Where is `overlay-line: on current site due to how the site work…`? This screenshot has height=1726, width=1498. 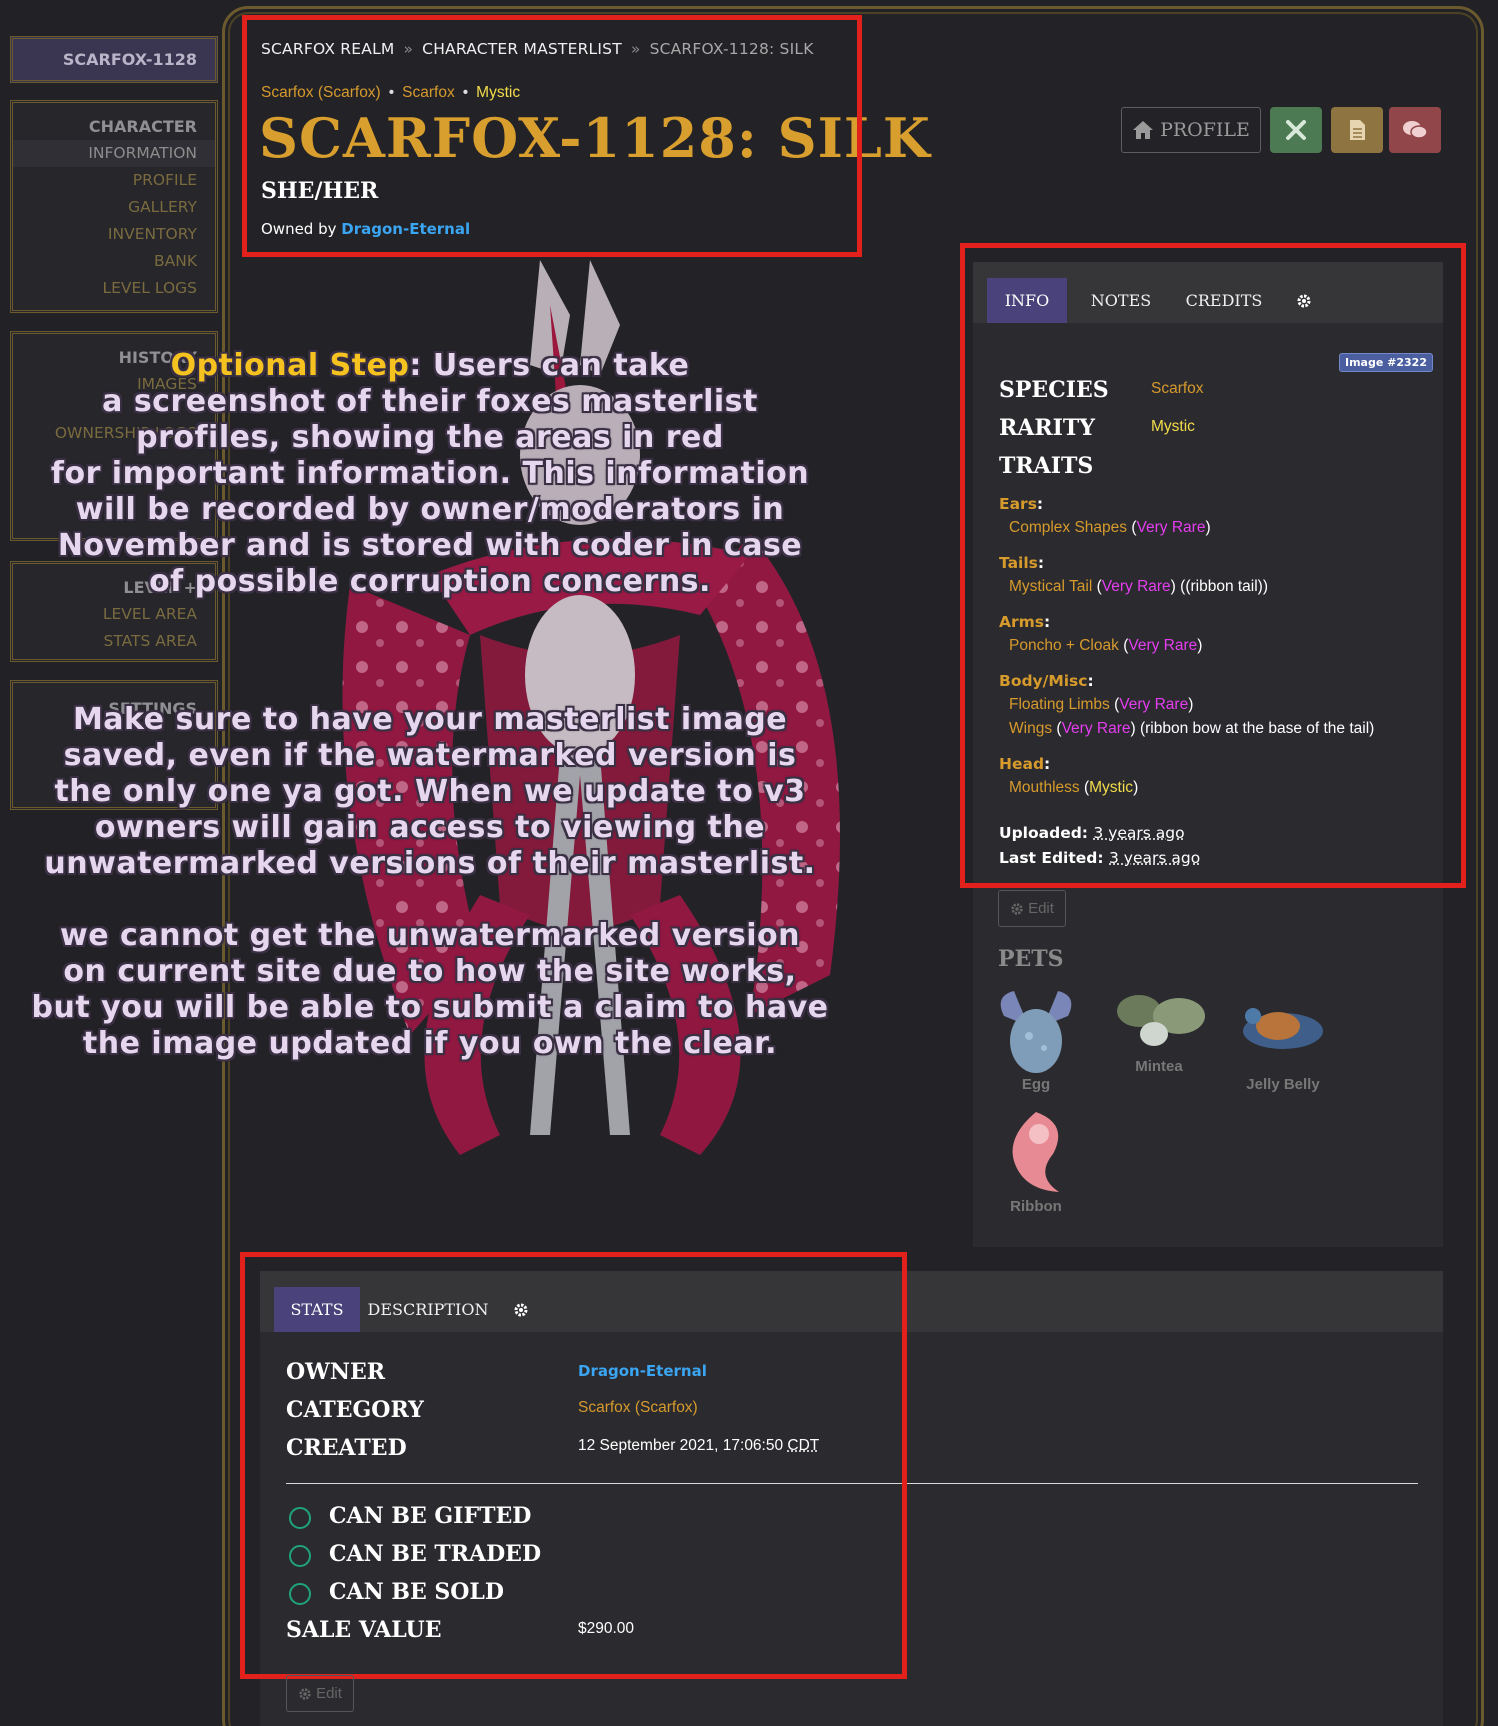 overlay-line: on current site due to how the site work… is located at coordinates (430, 972).